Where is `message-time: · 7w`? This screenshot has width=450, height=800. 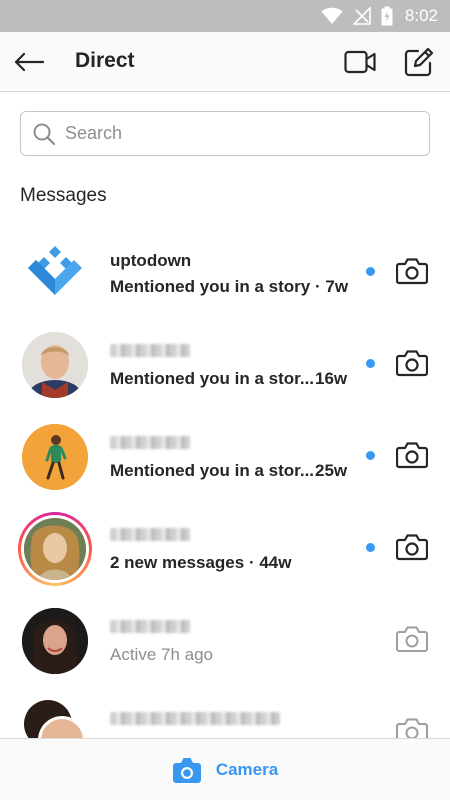
message-time: · 7w is located at coordinates (331, 286).